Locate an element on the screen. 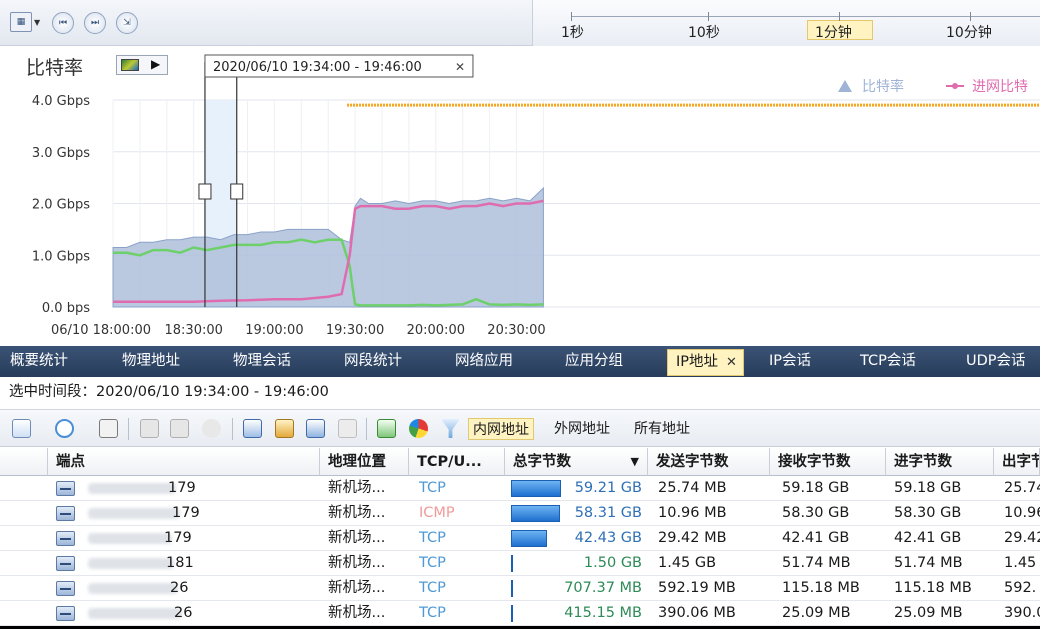  x-tick-label: 19:30:00 is located at coordinates (355, 330).